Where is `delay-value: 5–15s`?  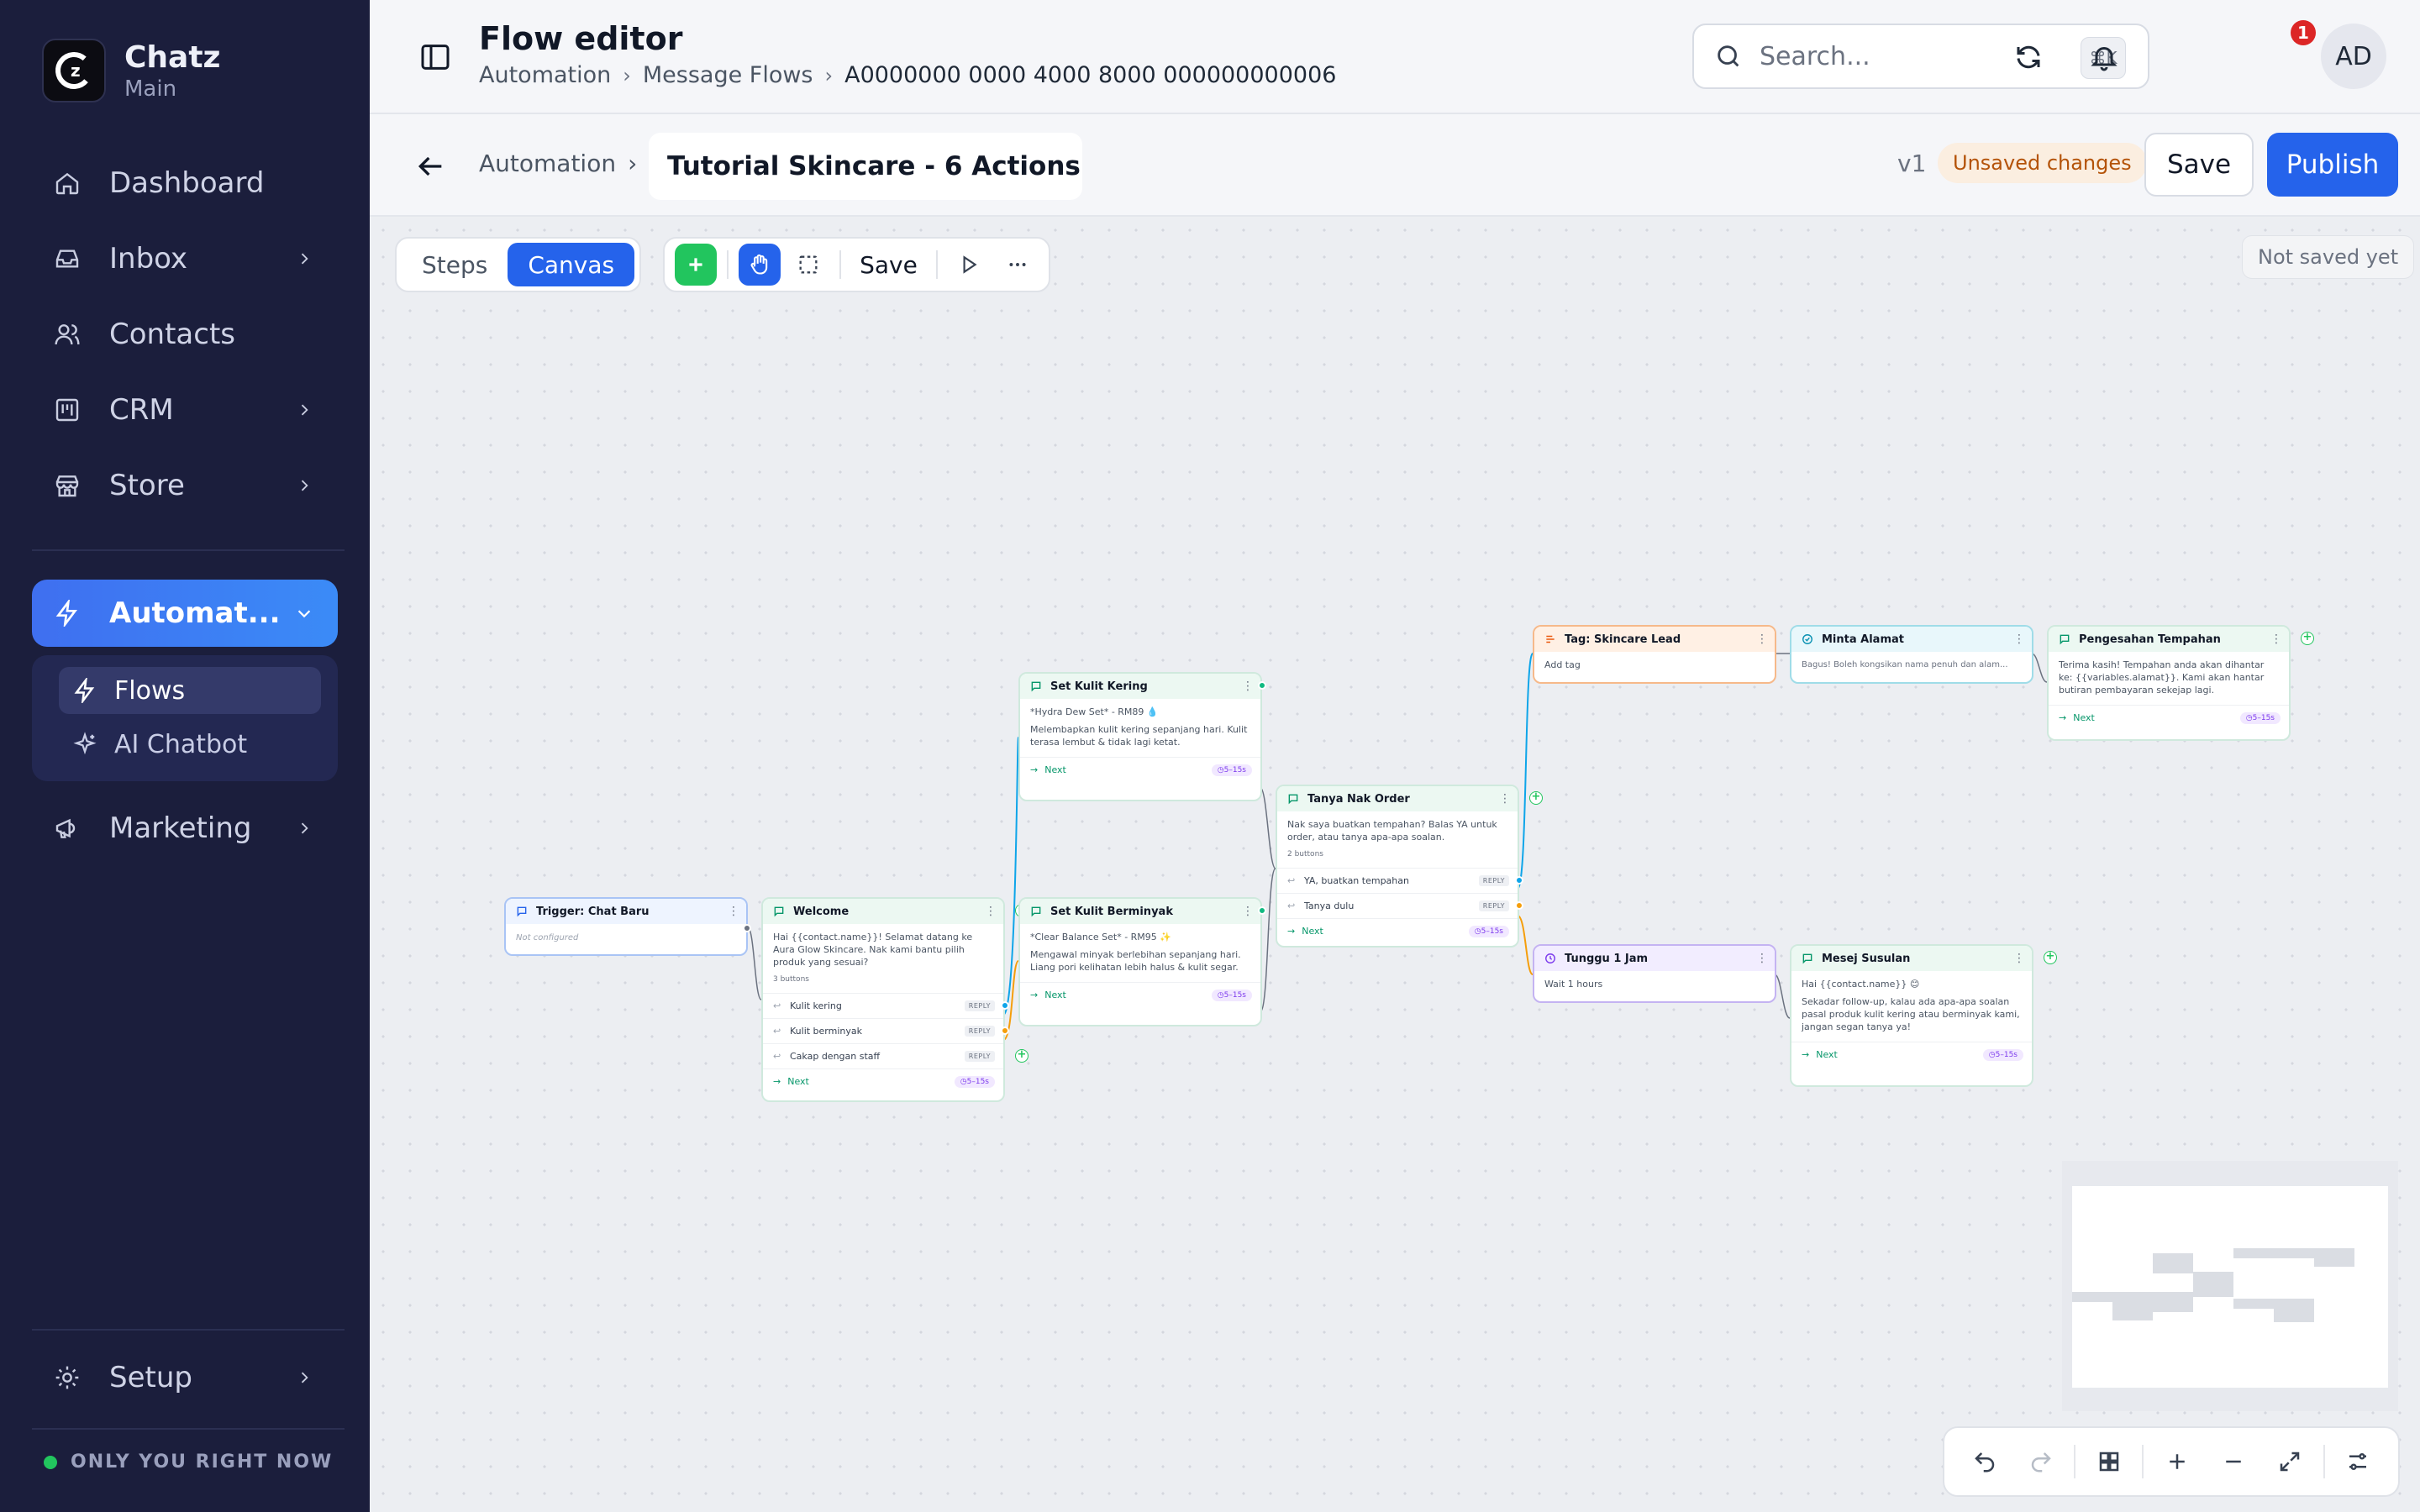 delay-value: 5–15s is located at coordinates (1234, 769).